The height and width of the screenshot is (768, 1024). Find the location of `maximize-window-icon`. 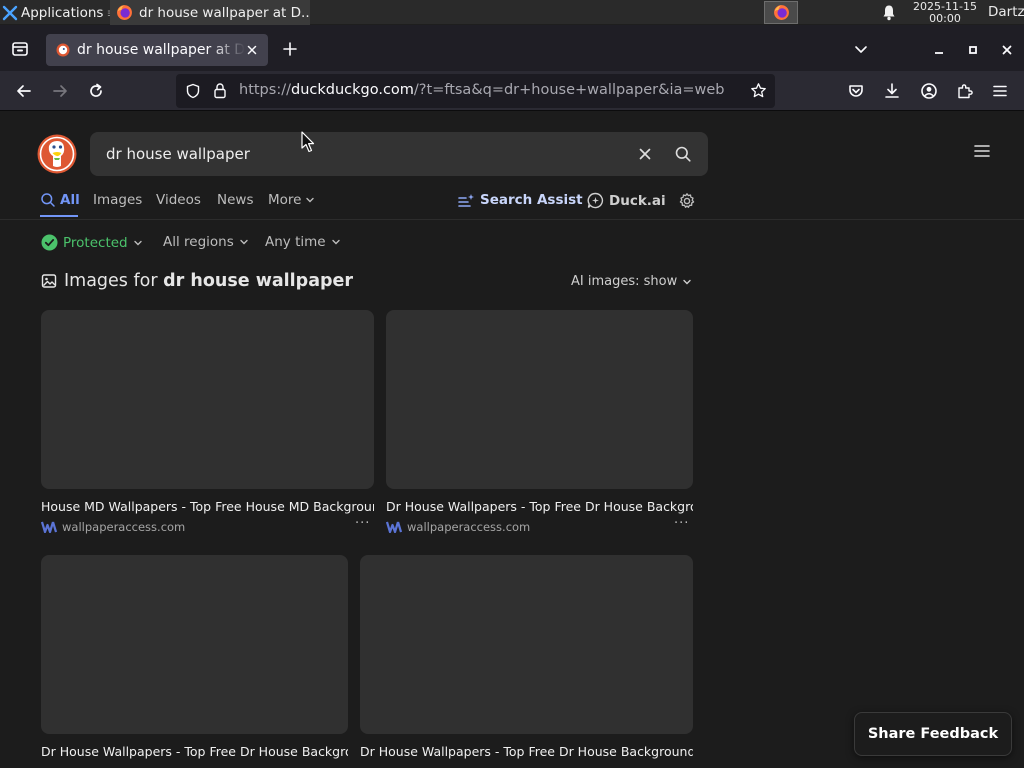

maximize-window-icon is located at coordinates (973, 50).